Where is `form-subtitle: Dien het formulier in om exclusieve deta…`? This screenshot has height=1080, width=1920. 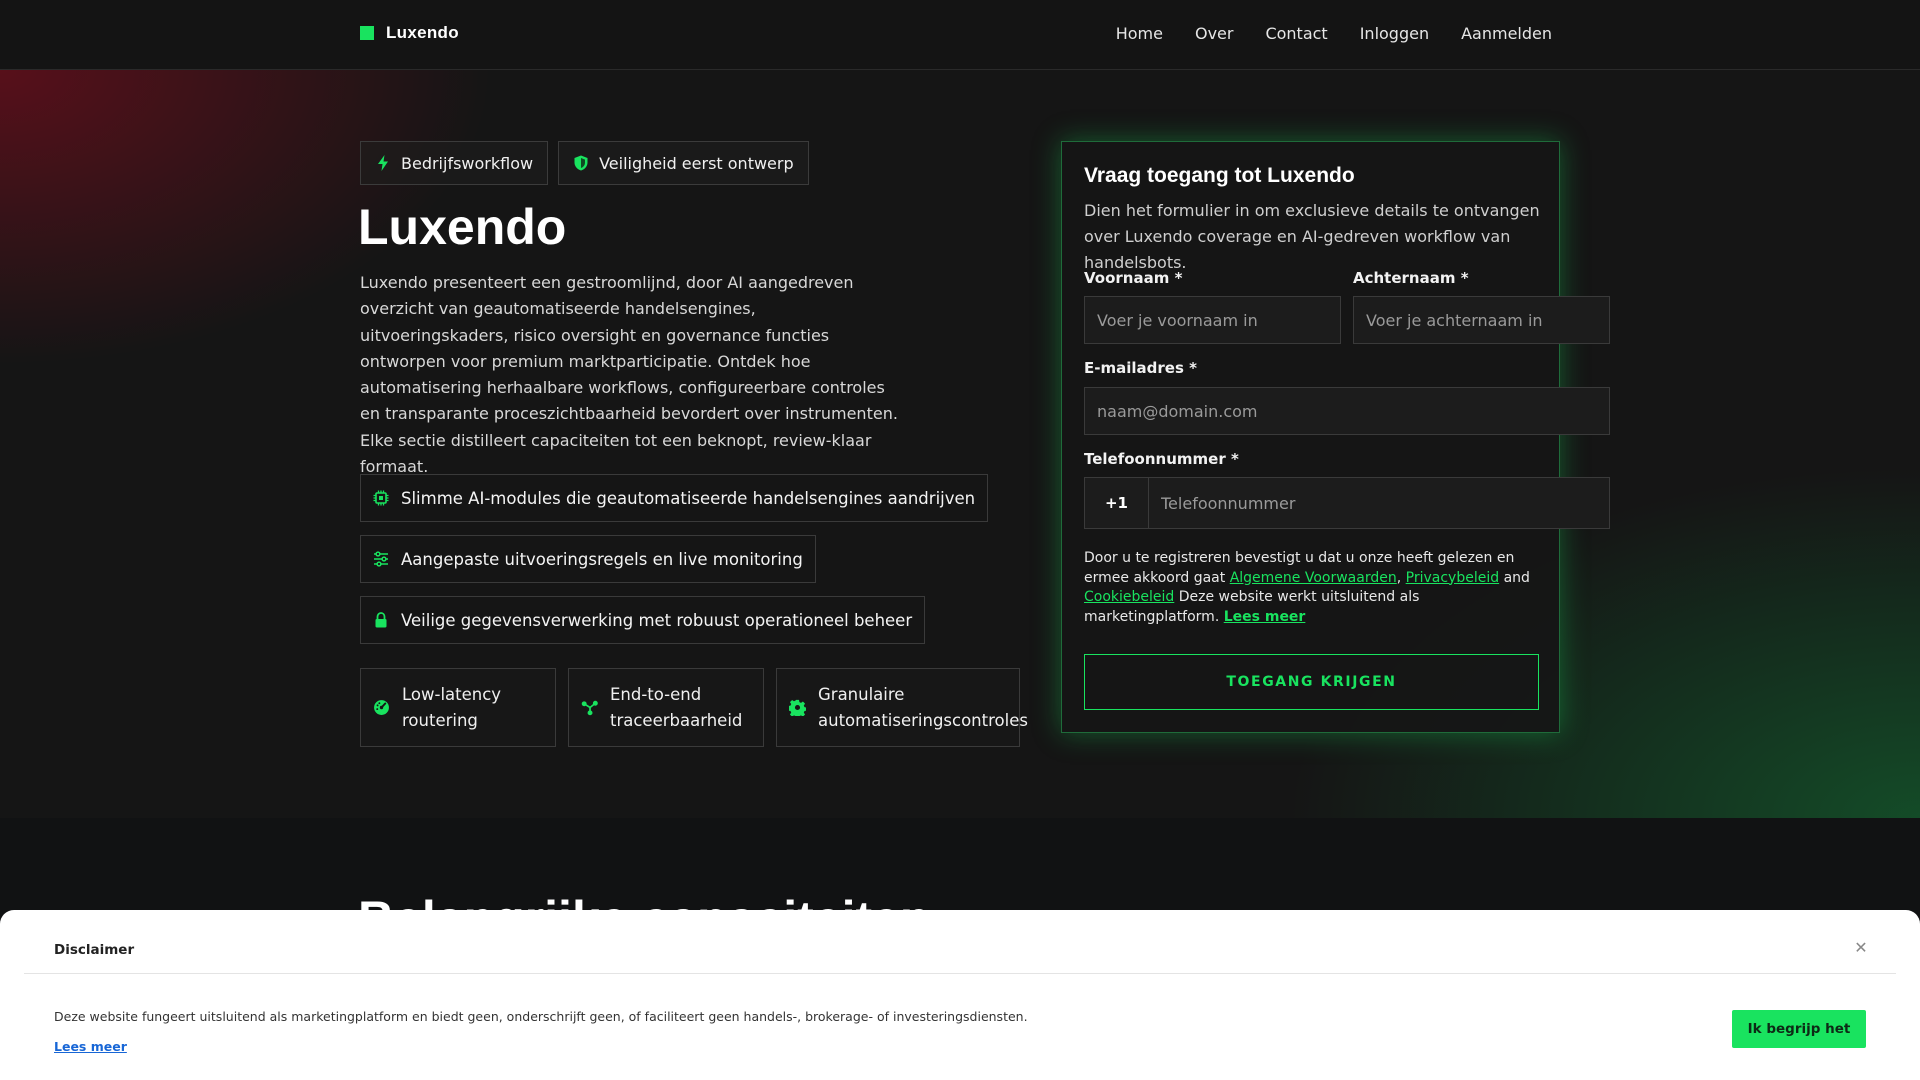
form-subtitle: Dien het formulier in om exclusieve deta… is located at coordinates (1312, 236).